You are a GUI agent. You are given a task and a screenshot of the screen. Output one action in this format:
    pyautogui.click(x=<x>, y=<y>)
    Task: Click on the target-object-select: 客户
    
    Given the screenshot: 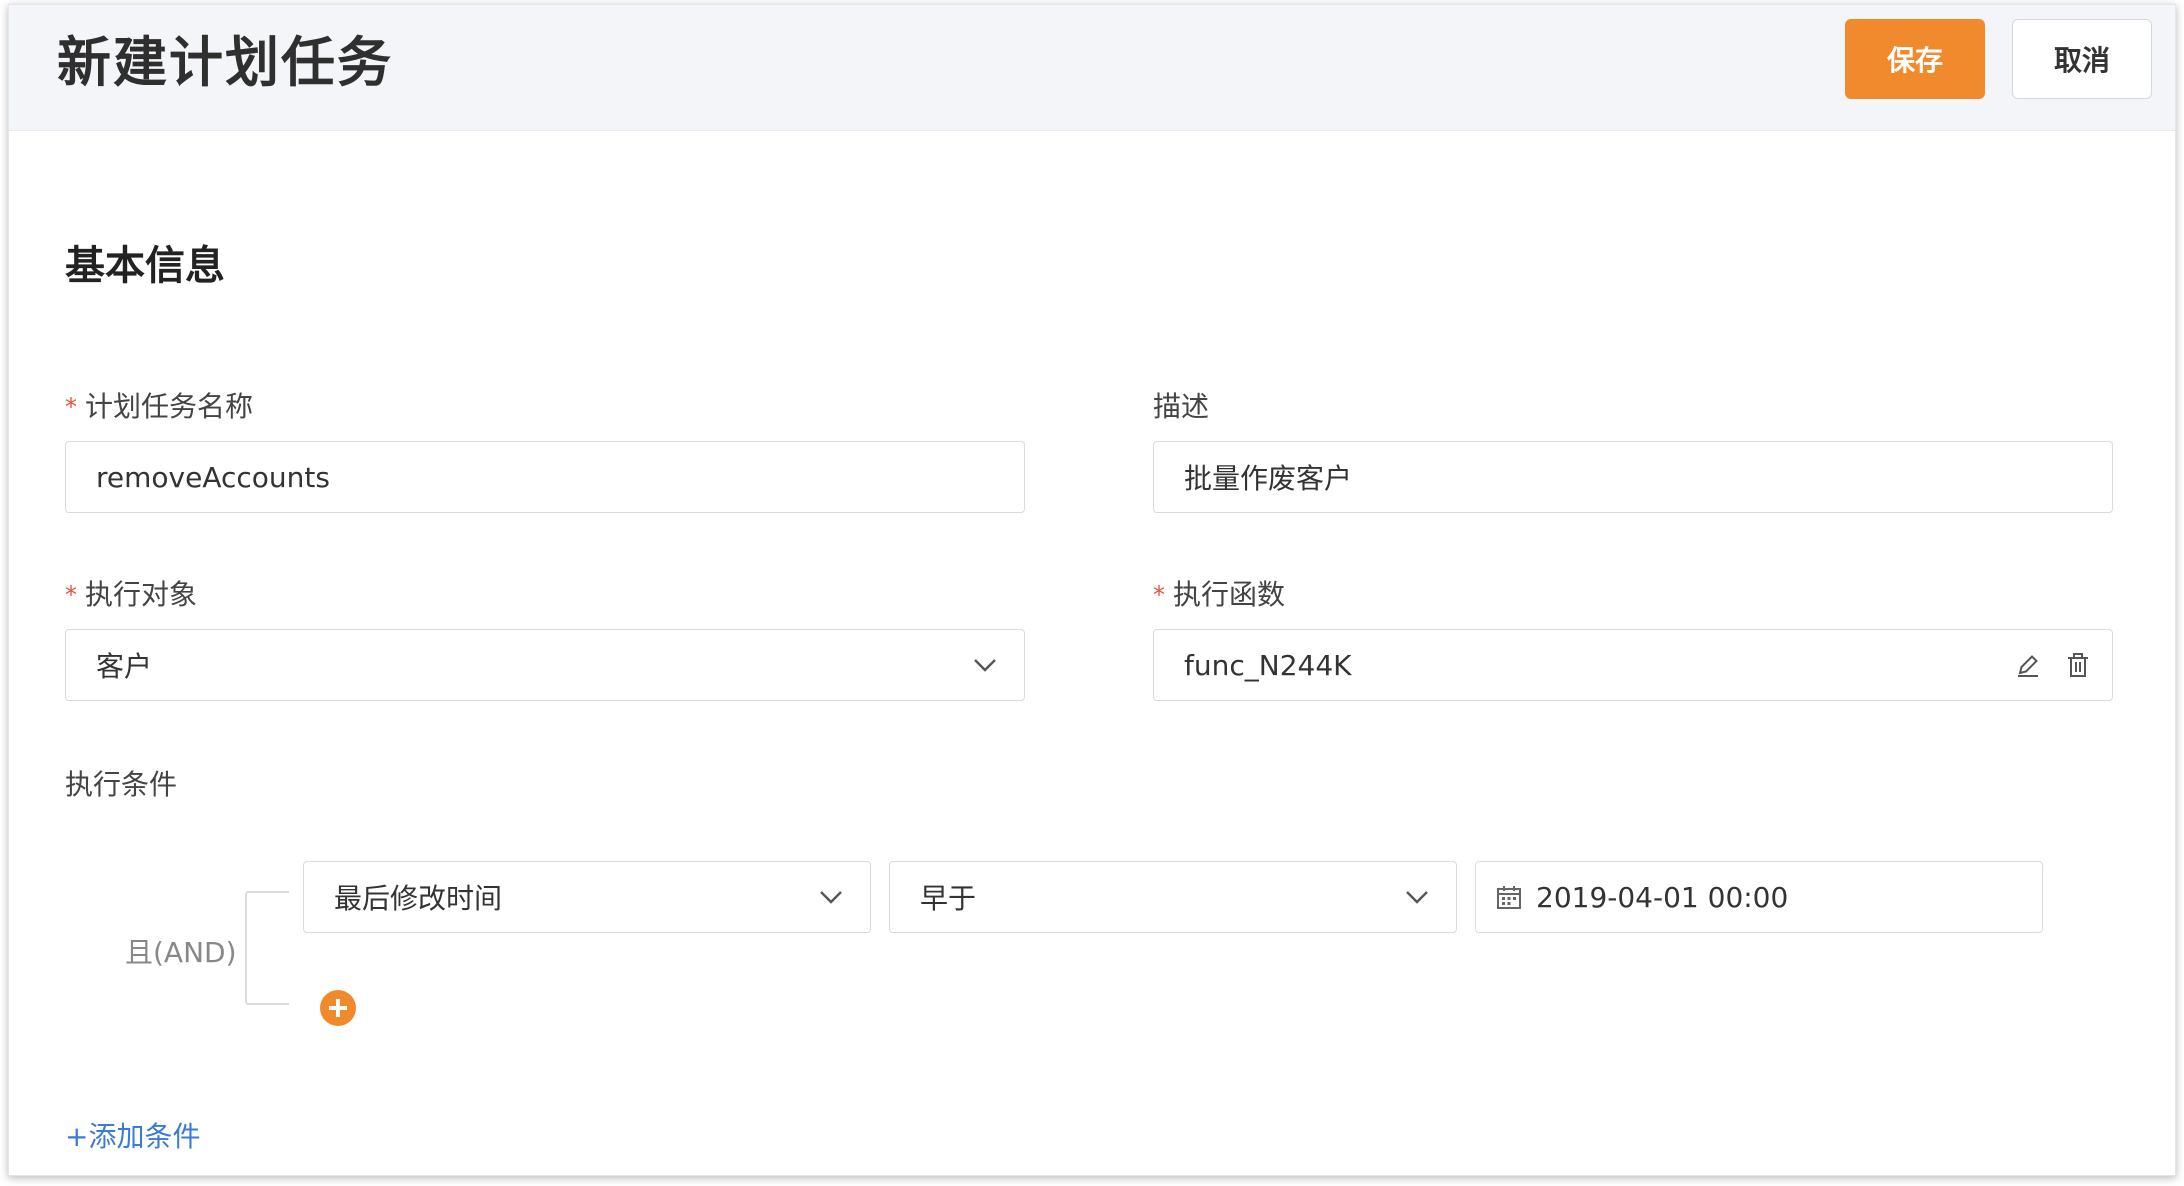 What is the action you would take?
    pyautogui.click(x=545, y=665)
    